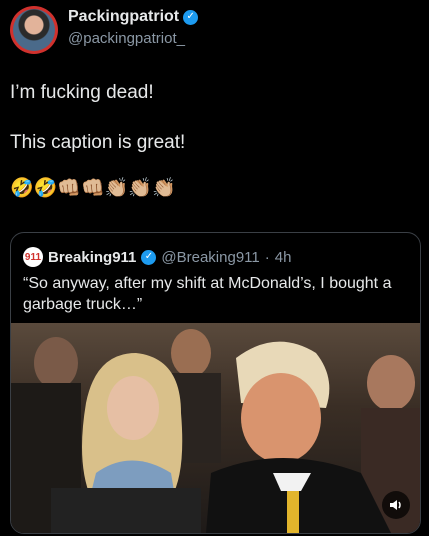 This screenshot has height=536, width=429. I want to click on post-emoji-row: 🤣🤣👊🏼👊🏼👏🏼👏🏼👏🏼, so click(93, 188).